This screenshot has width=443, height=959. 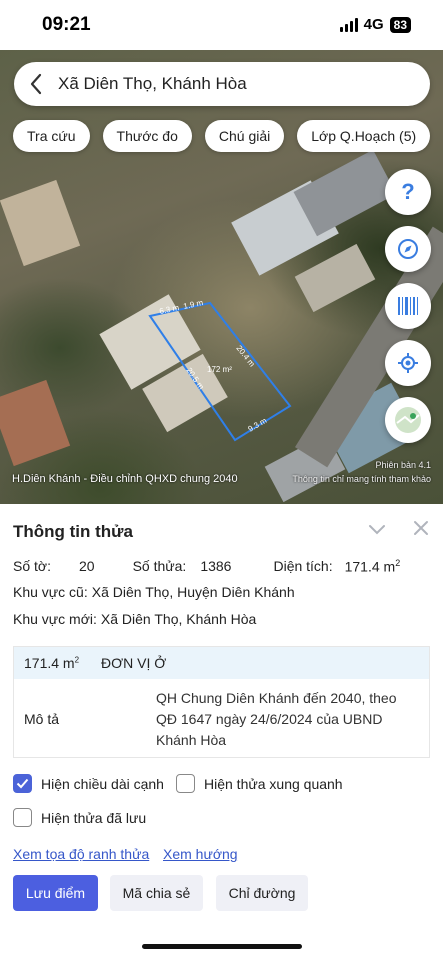 What do you see at coordinates (245, 356) in the screenshot?
I see `edge-label: 20.4 m` at bounding box center [245, 356].